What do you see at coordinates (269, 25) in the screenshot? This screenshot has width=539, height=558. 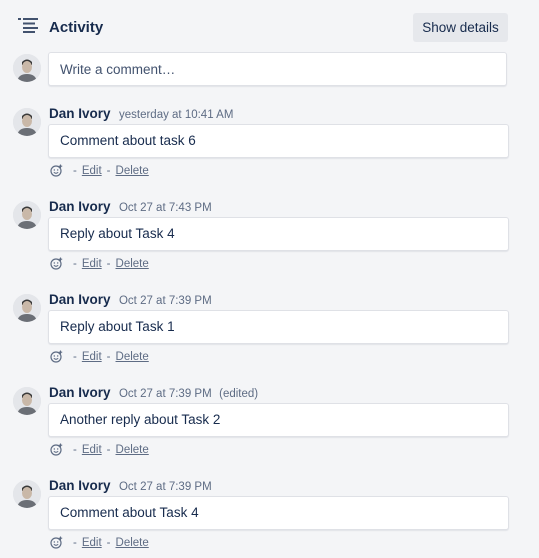 I see `activity-header: Activity Show details` at bounding box center [269, 25].